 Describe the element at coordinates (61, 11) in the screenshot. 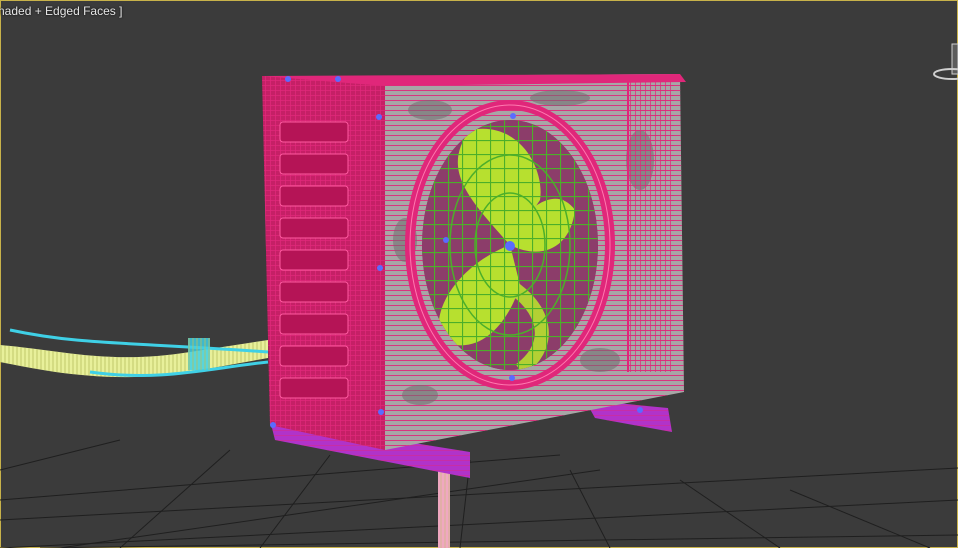

I see `viewport-shading-label: naded + Edged Faces ]` at that location.